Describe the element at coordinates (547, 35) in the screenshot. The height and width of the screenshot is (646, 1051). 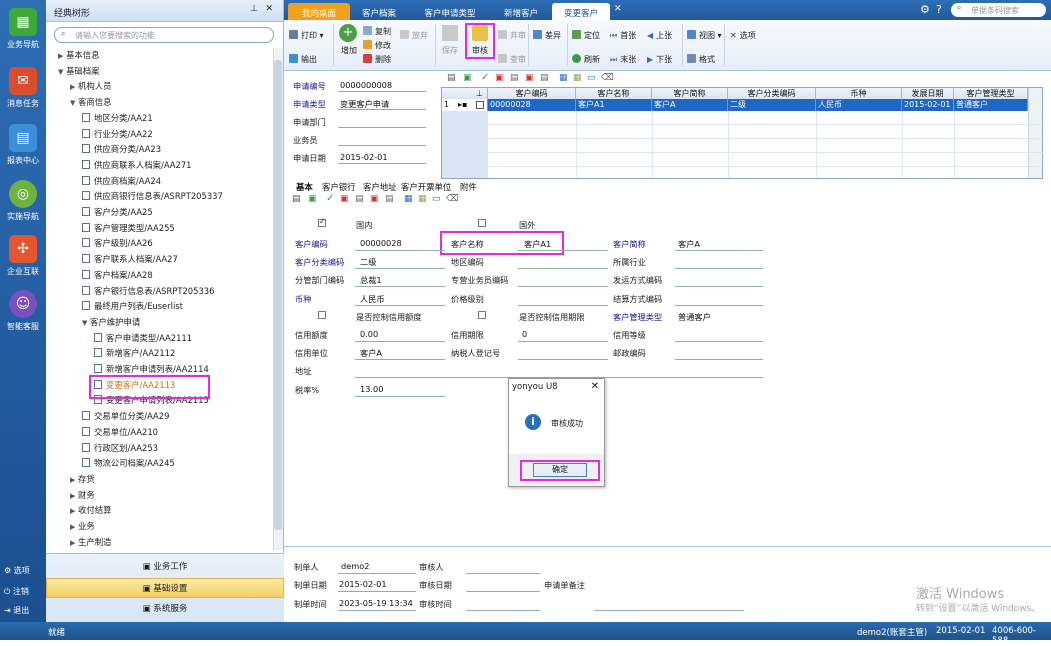
I see `diff-button: 差异` at that location.